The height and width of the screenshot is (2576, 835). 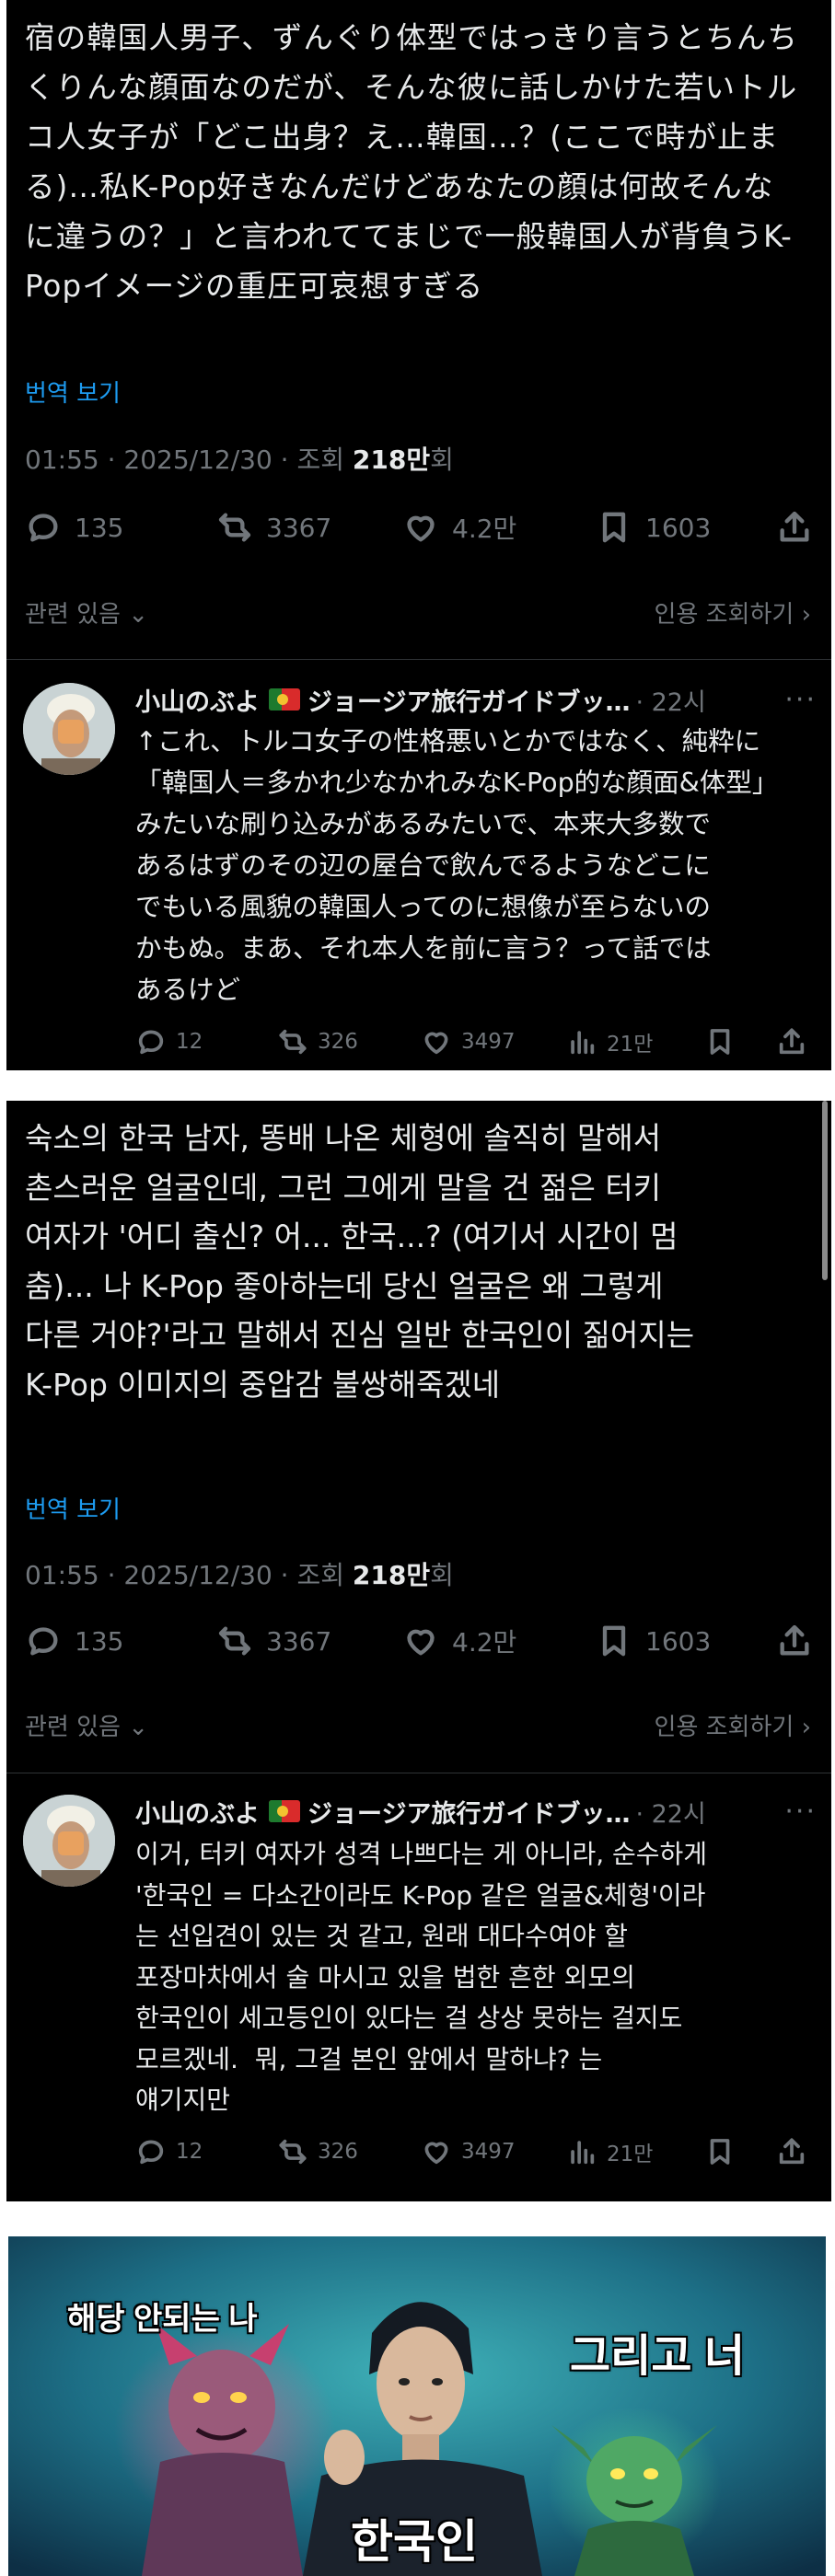 What do you see at coordinates (417, 2406) in the screenshot?
I see `meme-image: 해당 안되는 나 그리고 너 한국인` at bounding box center [417, 2406].